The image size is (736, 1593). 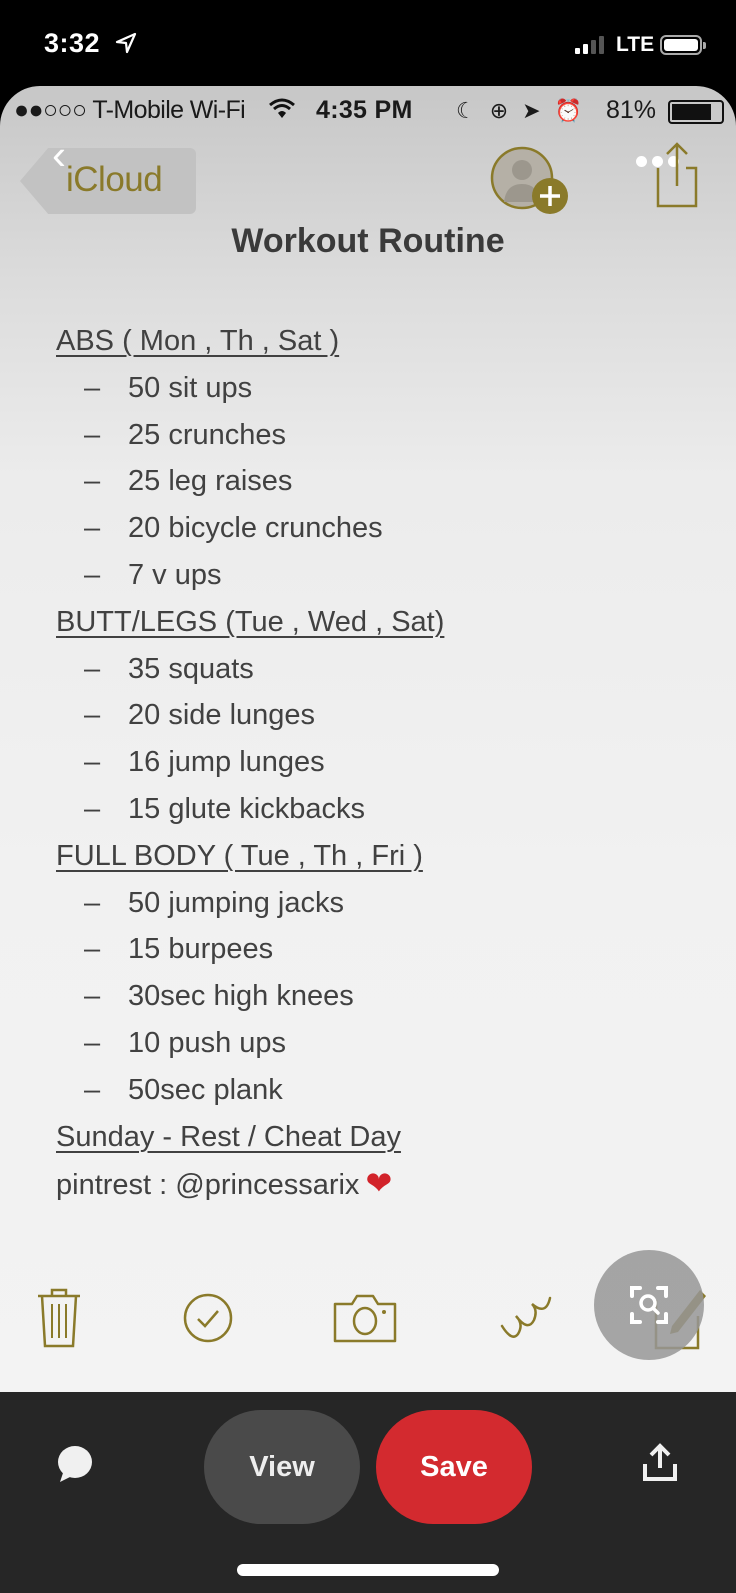 What do you see at coordinates (696, 112) in the screenshot?
I see `inner-battery-icon` at bounding box center [696, 112].